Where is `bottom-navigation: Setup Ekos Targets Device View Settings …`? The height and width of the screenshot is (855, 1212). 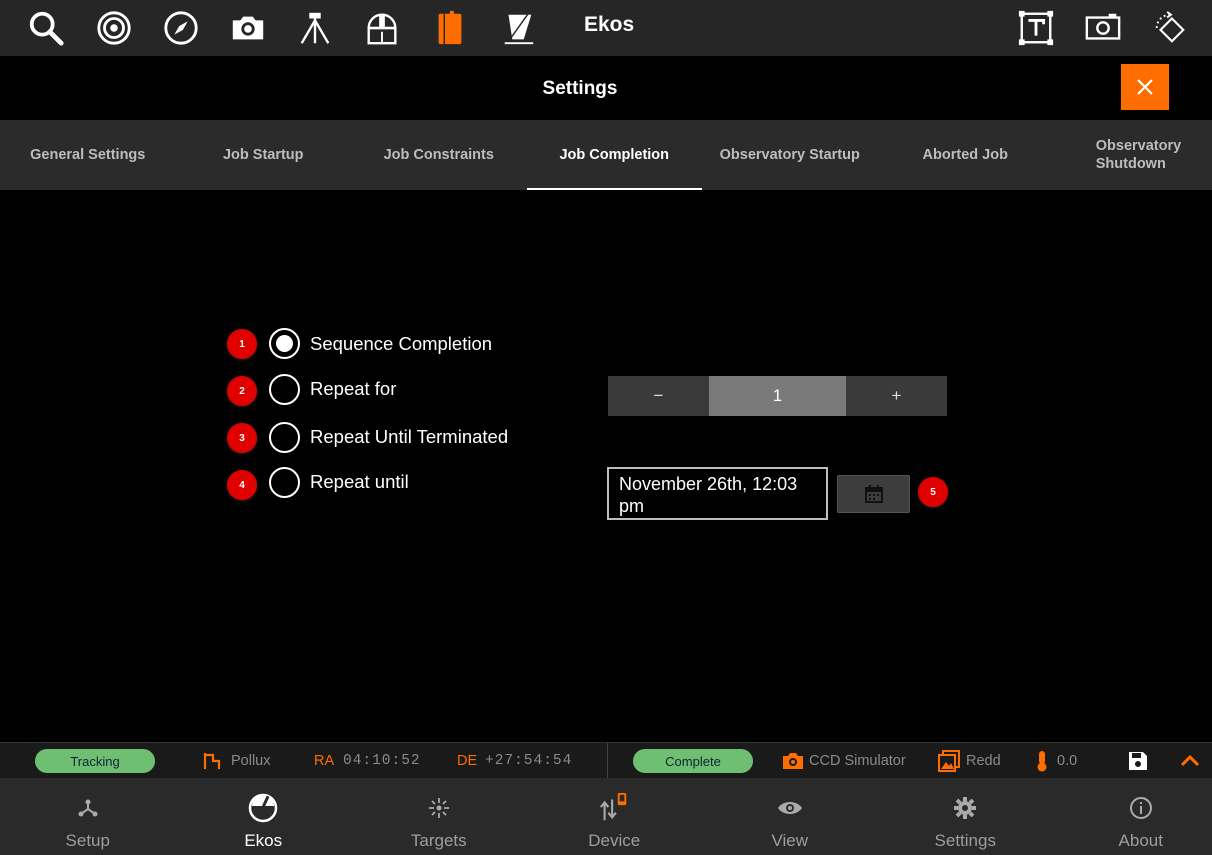 bottom-navigation: Setup Ekos Targets Device View Settings … is located at coordinates (606, 816).